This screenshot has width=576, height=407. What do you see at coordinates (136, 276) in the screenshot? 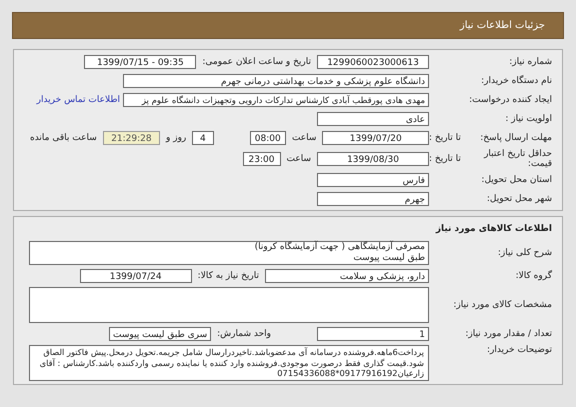
I see `need-date-field: 1399/07/24` at bounding box center [136, 276].